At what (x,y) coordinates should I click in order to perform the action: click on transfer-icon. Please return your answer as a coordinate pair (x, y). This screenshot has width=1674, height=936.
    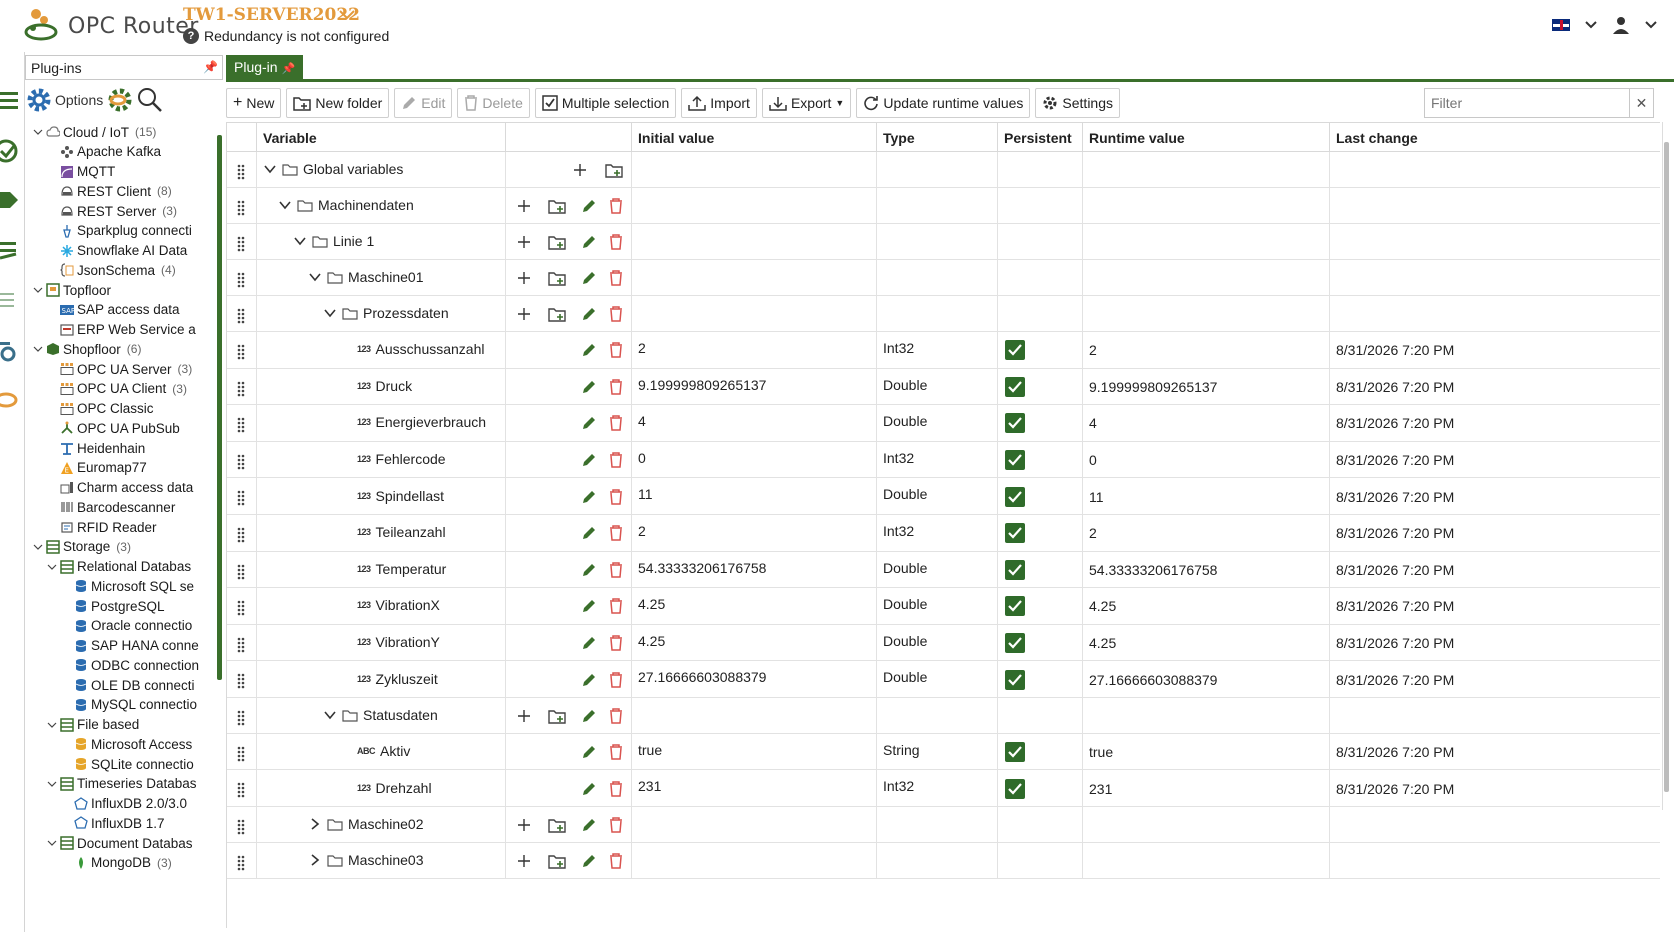
    Looking at the image, I should click on (11, 299).